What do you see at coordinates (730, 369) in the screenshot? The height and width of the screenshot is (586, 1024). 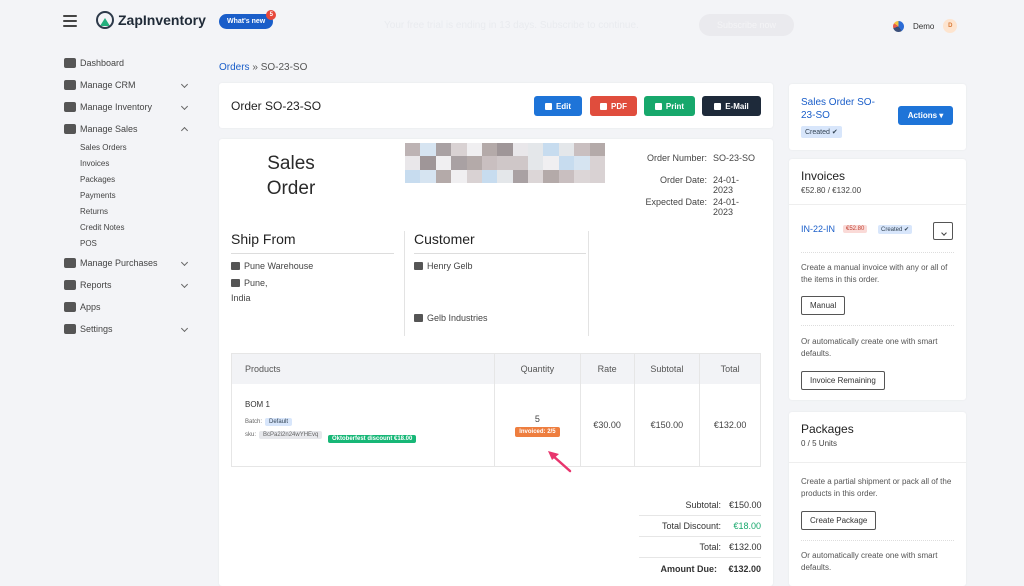 I see `column-header-total: Total` at bounding box center [730, 369].